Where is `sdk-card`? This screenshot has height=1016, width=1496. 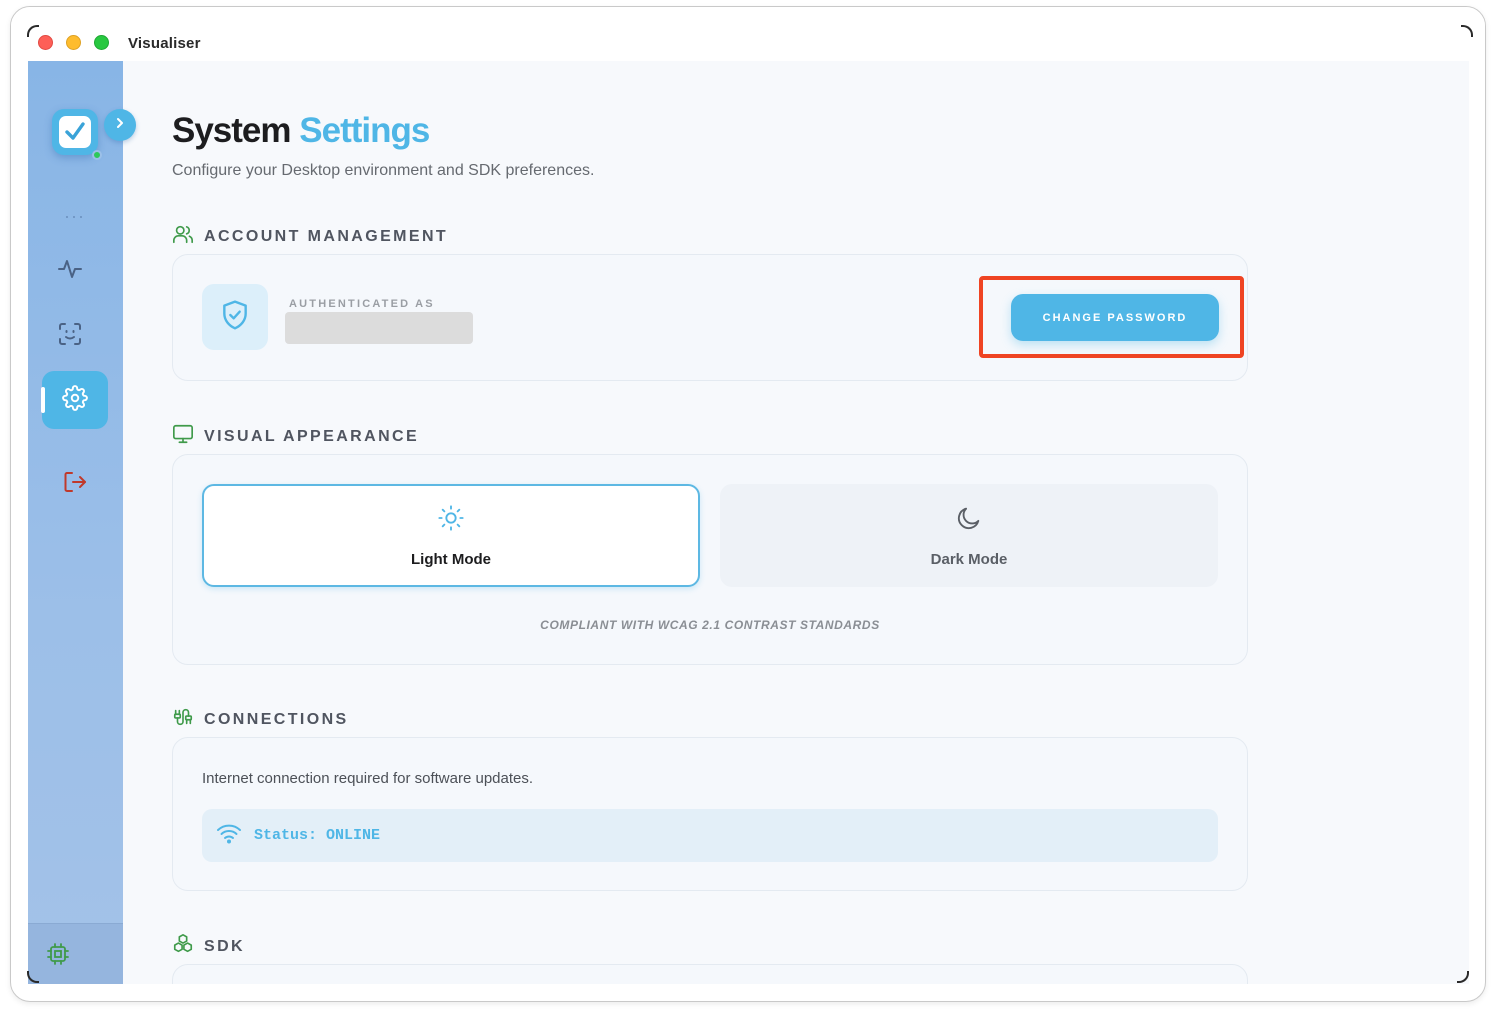 sdk-card is located at coordinates (710, 974).